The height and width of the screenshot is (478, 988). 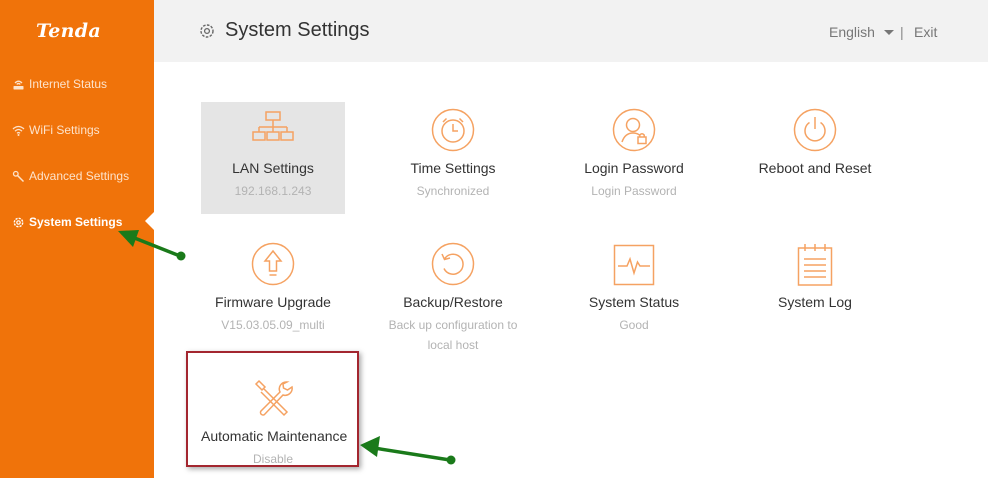 I want to click on tile-status: 192.168.1.243, so click(x=273, y=191).